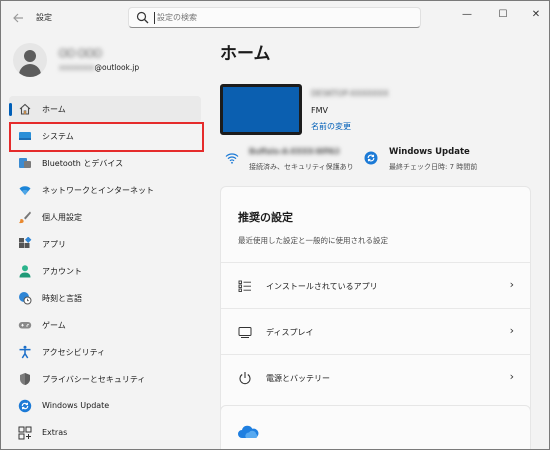 The height and width of the screenshot is (450, 550). I want to click on update-icon, so click(25, 406).